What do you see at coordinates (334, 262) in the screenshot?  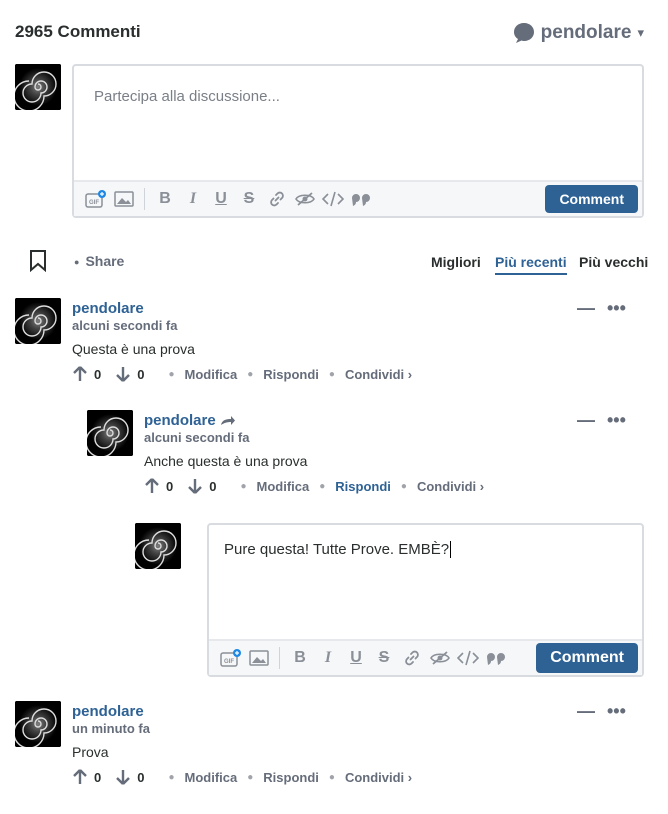 I see `discussion-nav: ● Share Migliori Più recenti Più vecchi` at bounding box center [334, 262].